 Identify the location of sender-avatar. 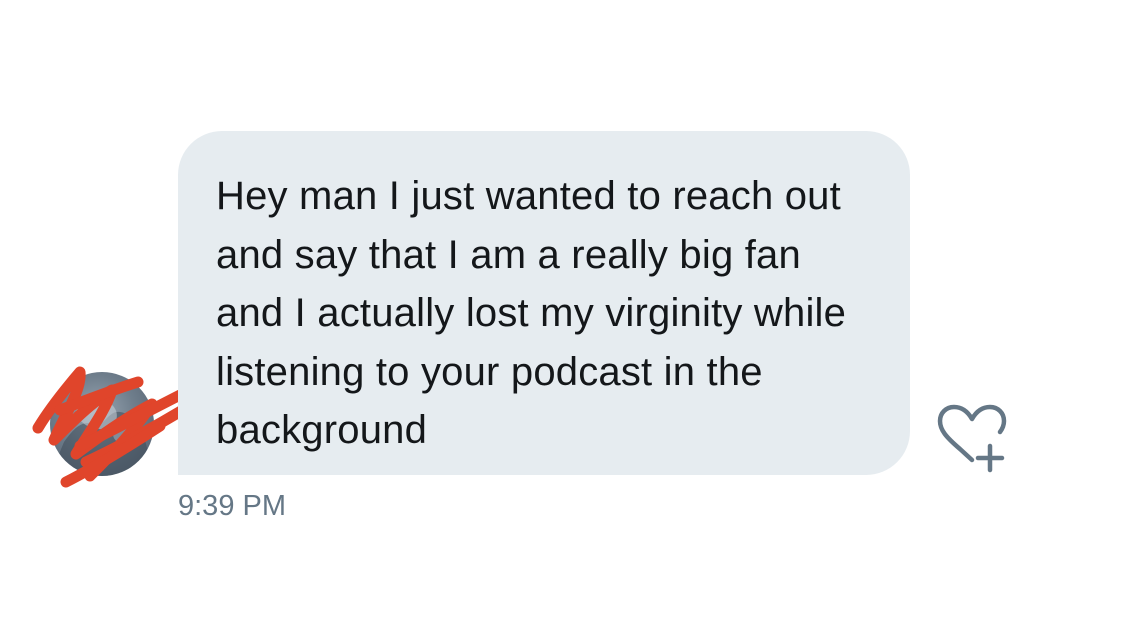
(102, 424).